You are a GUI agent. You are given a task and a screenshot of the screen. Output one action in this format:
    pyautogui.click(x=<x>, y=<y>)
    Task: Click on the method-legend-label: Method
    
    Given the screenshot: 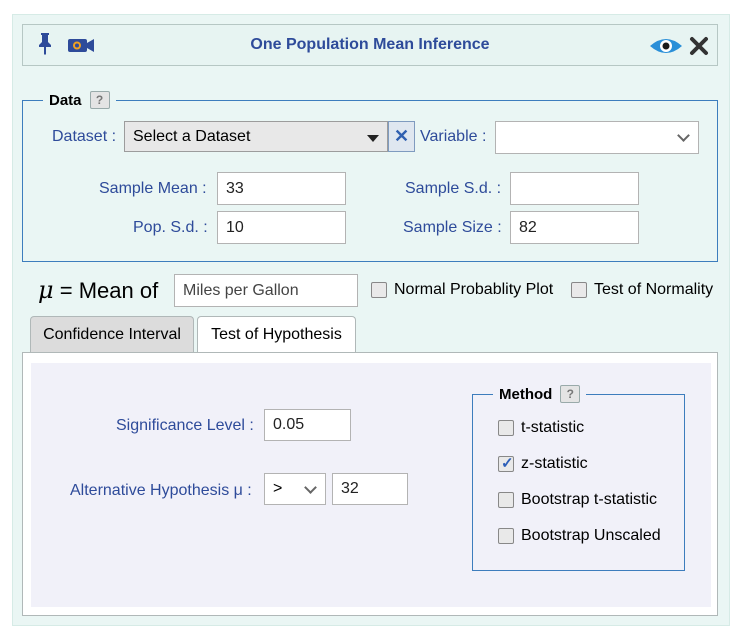 What is the action you would take?
    pyautogui.click(x=526, y=394)
    